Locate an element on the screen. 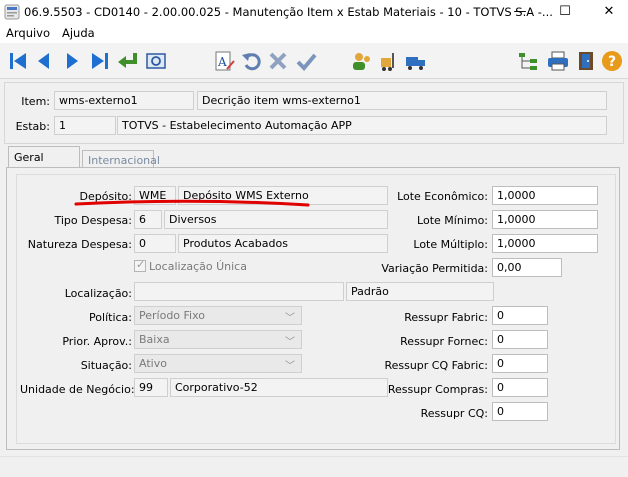 The width and height of the screenshot is (628, 477). next-record-button is located at coordinates (72, 61).